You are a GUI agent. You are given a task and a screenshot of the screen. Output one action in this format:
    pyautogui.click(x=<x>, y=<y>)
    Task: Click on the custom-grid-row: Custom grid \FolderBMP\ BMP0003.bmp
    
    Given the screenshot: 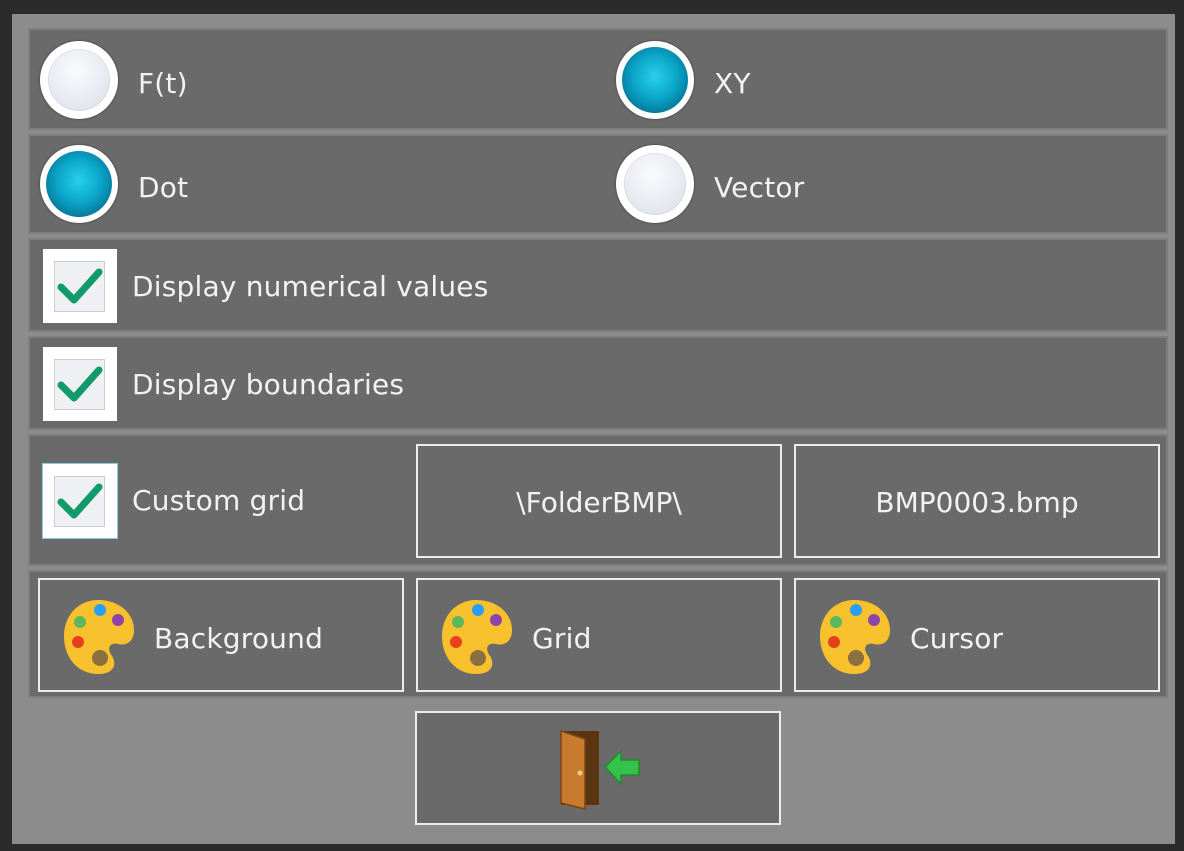 What is the action you would take?
    pyautogui.click(x=598, y=500)
    